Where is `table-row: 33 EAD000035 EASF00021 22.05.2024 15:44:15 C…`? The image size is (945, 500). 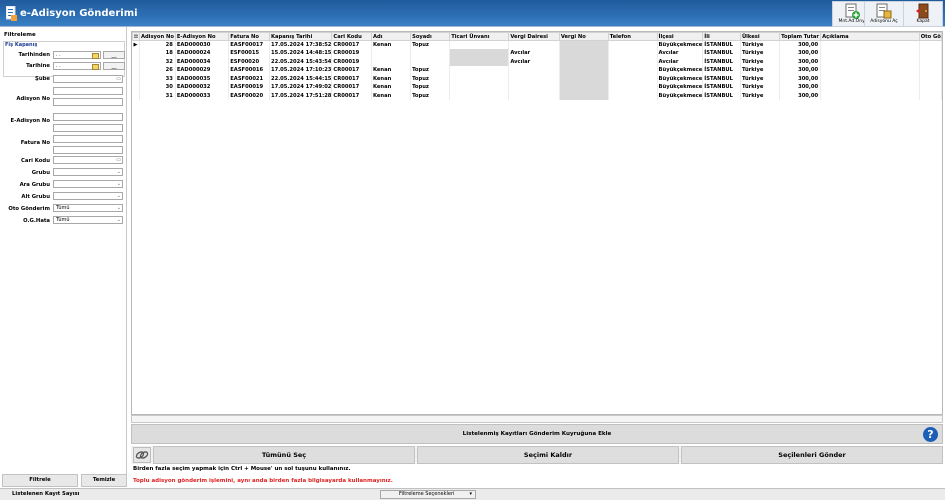 table-row: 33 EAD000035 EASF00021 22.05.2024 15:44:15 C… is located at coordinates (537, 78).